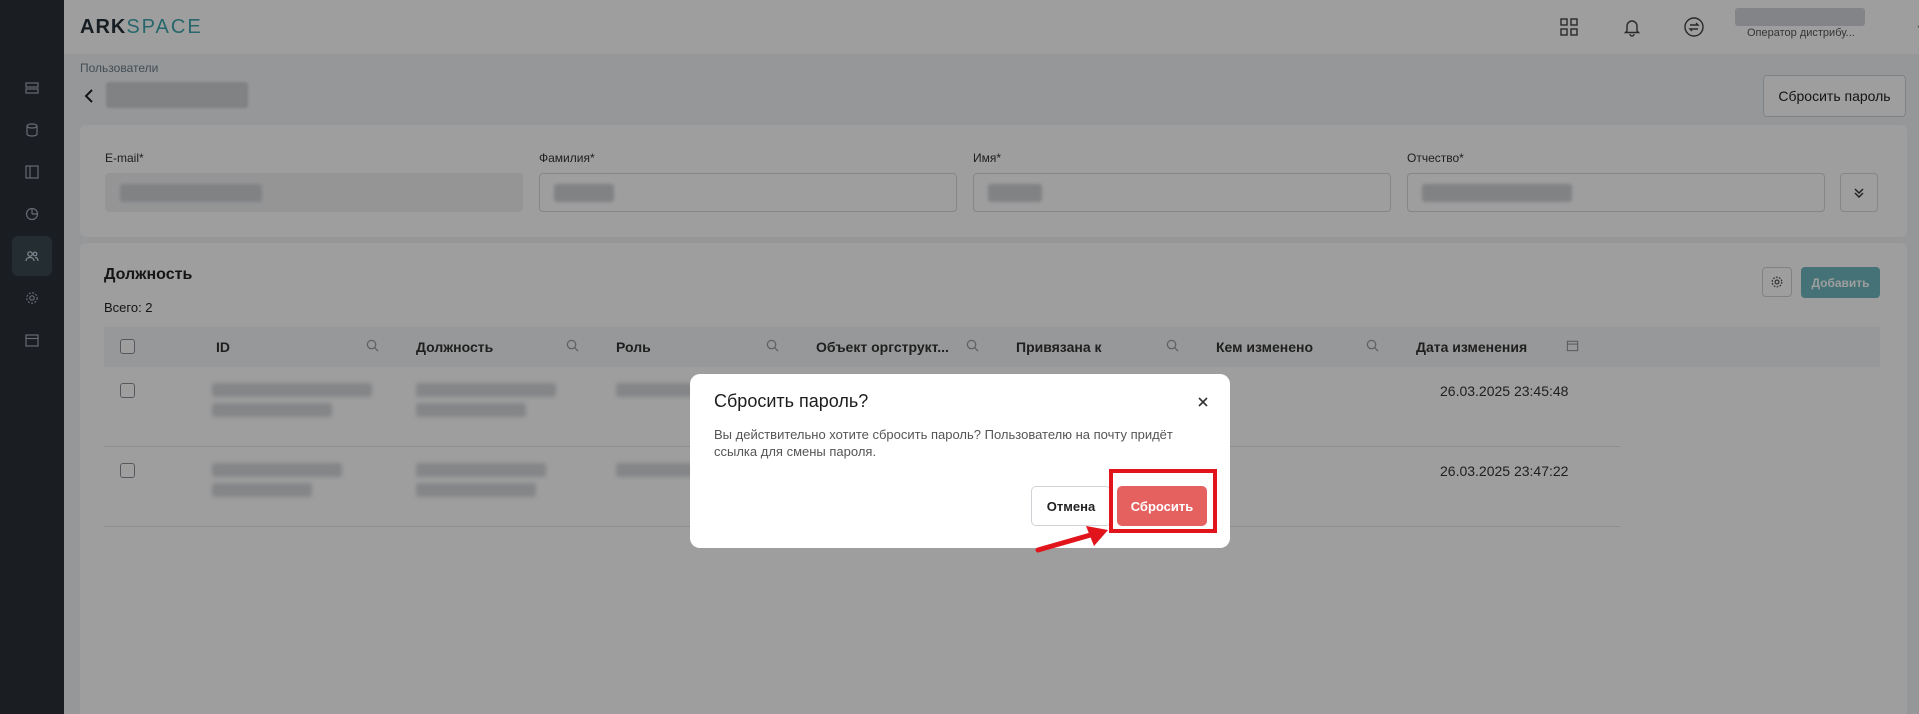  I want to click on annotation-highlight-box, so click(1163, 501).